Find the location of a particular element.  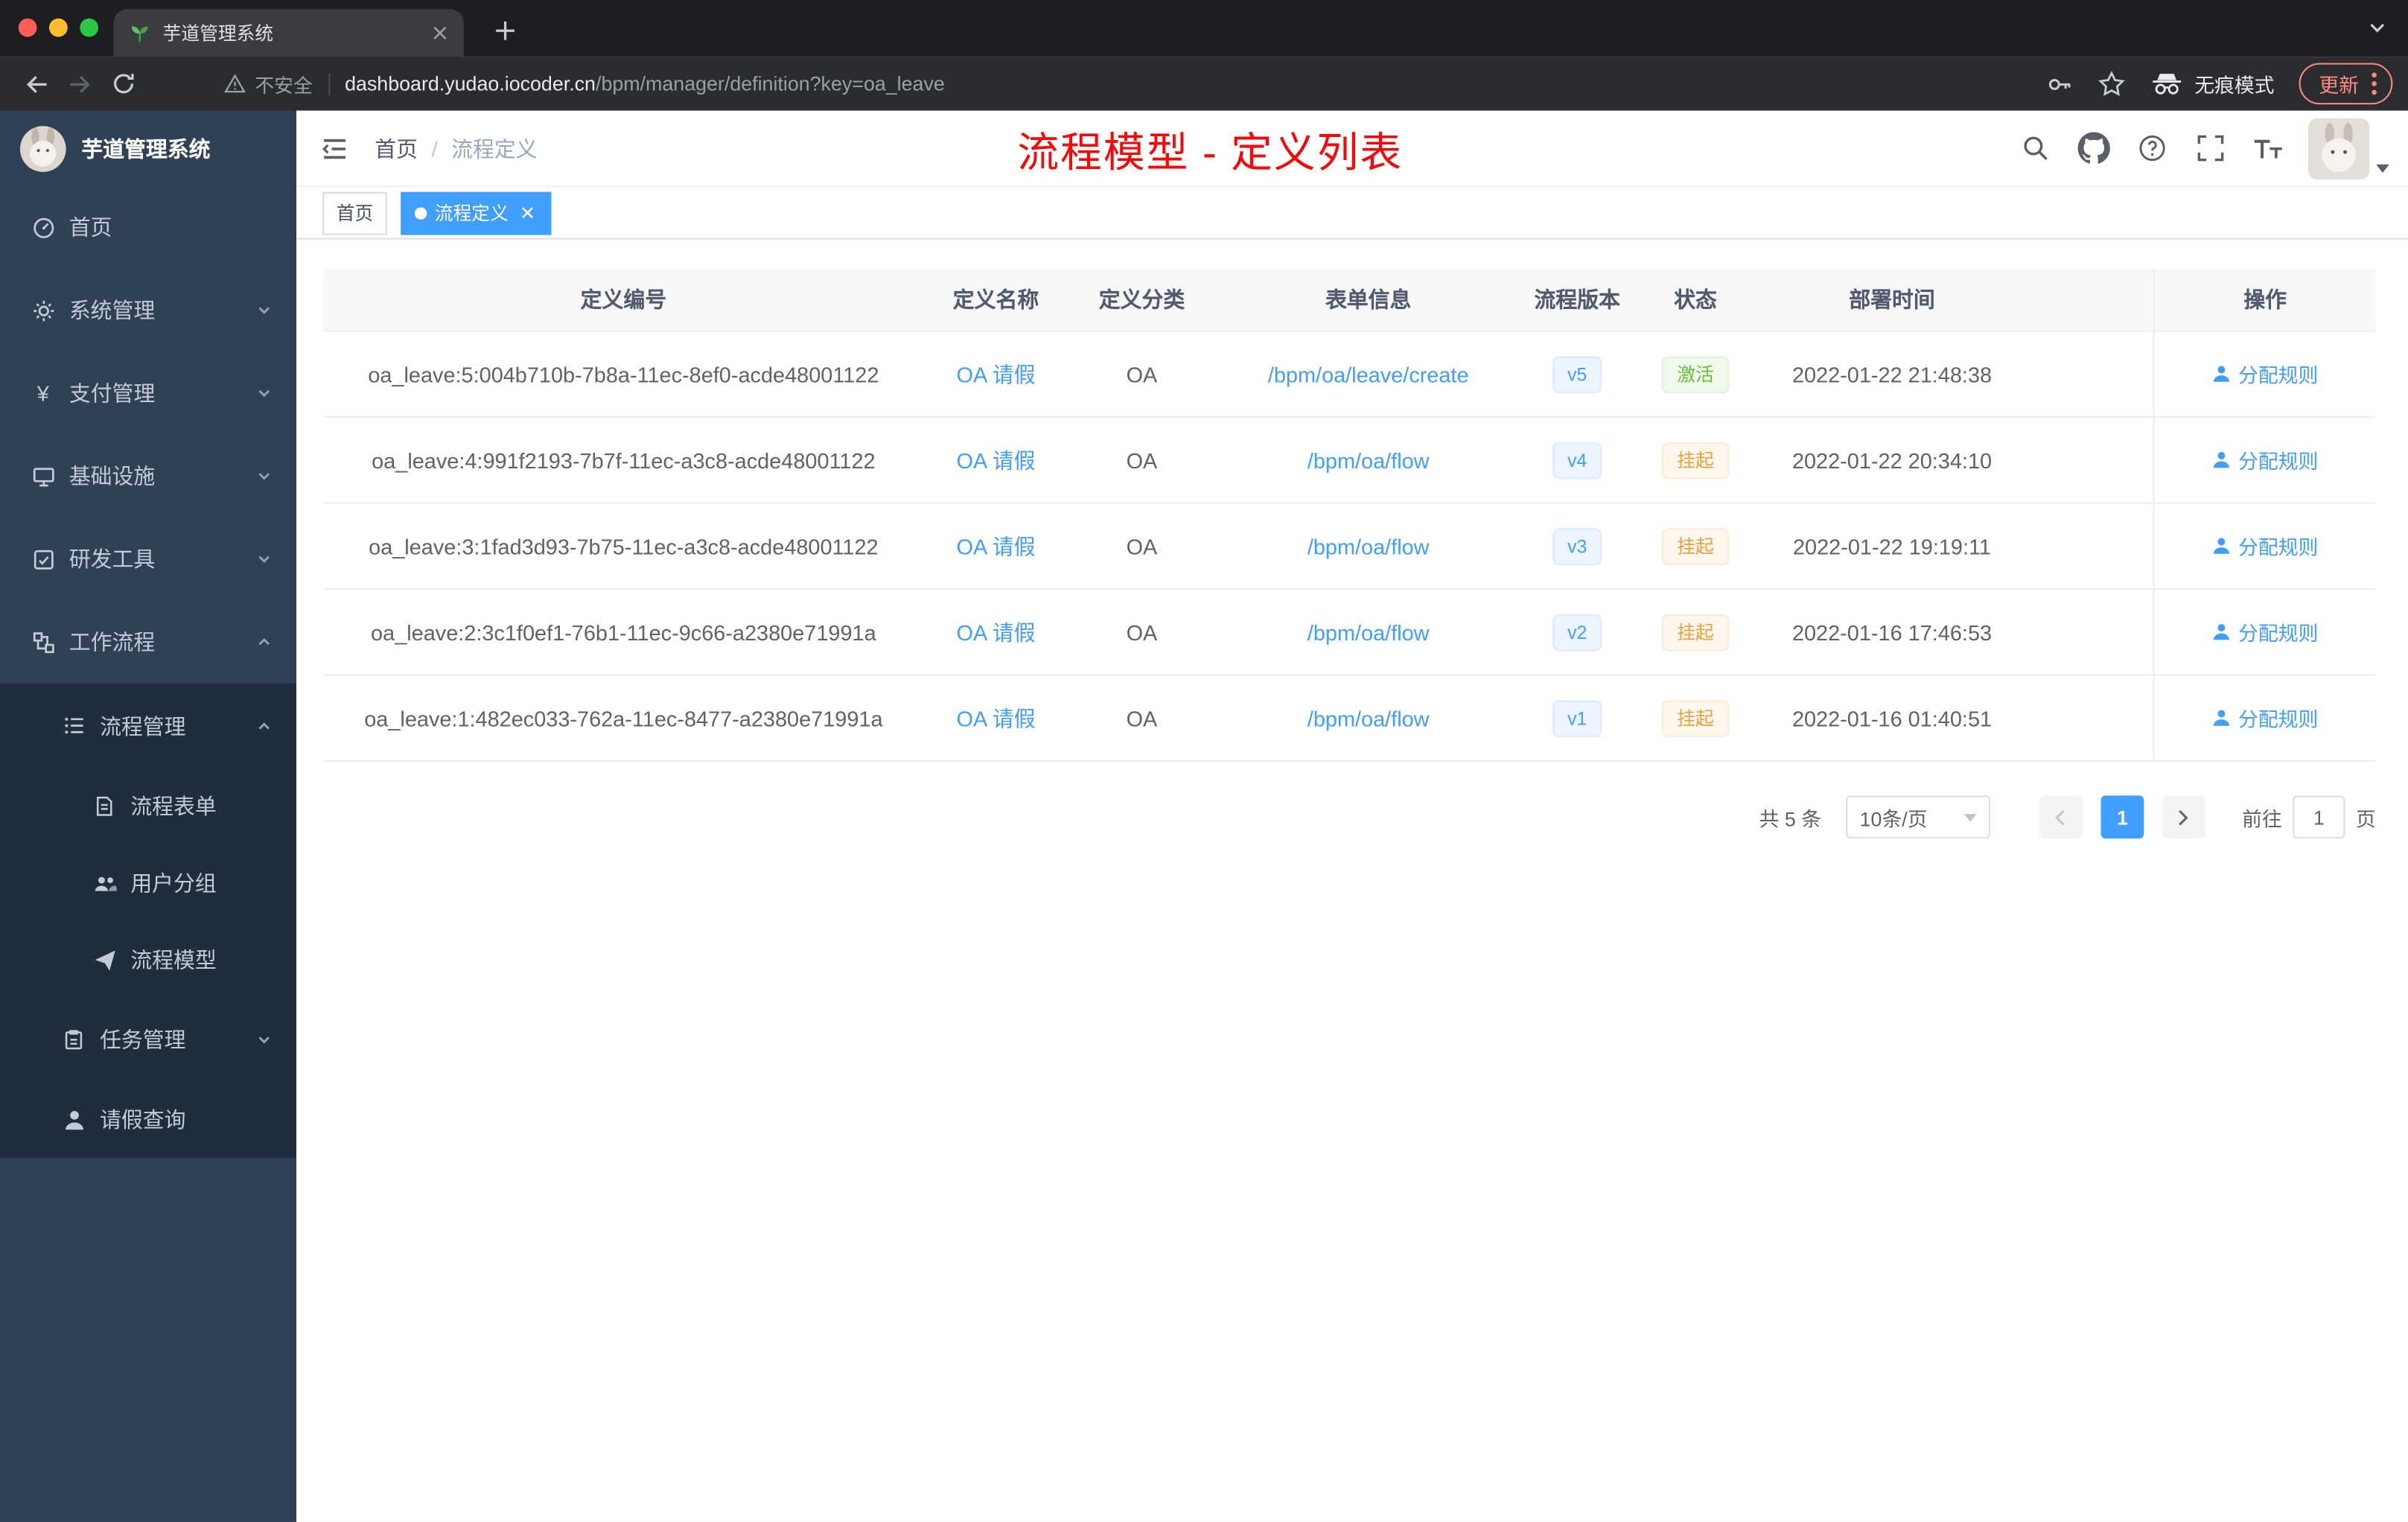

sidebar-item-home: 首页 is located at coordinates (148, 227).